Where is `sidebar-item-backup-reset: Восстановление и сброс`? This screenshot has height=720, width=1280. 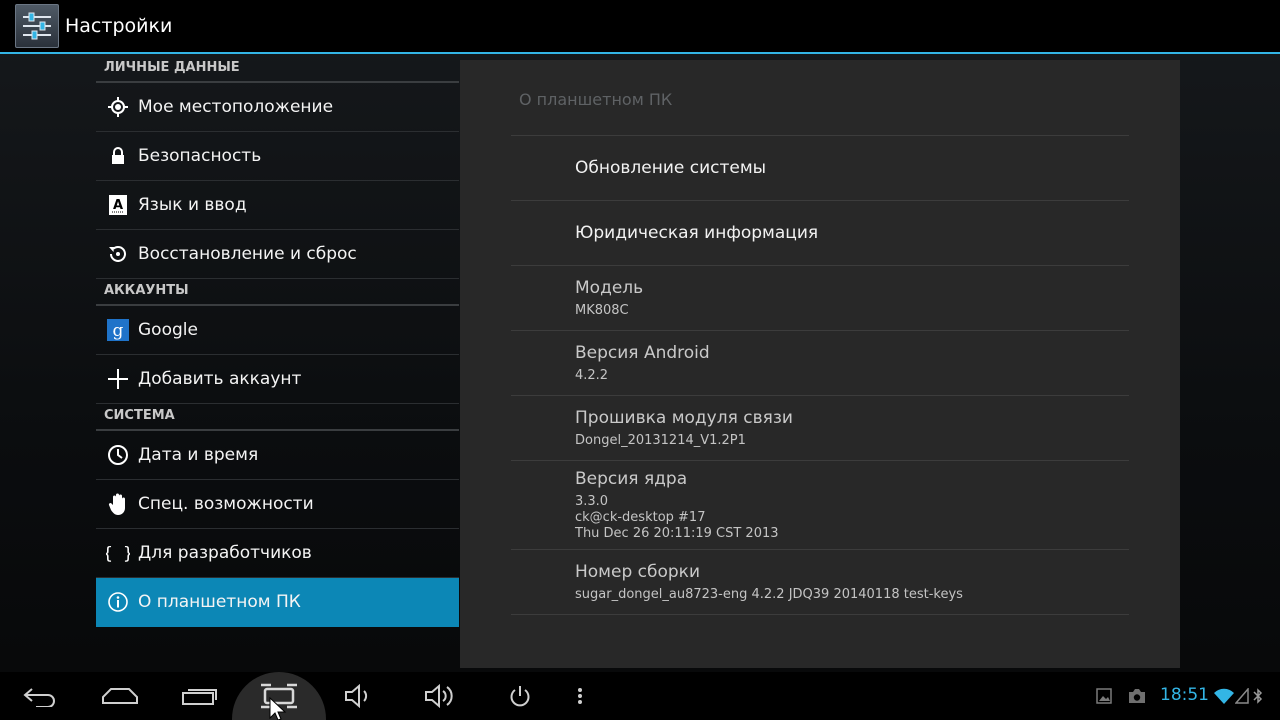
sidebar-item-backup-reset: Восстановление и сброс is located at coordinates (277, 254).